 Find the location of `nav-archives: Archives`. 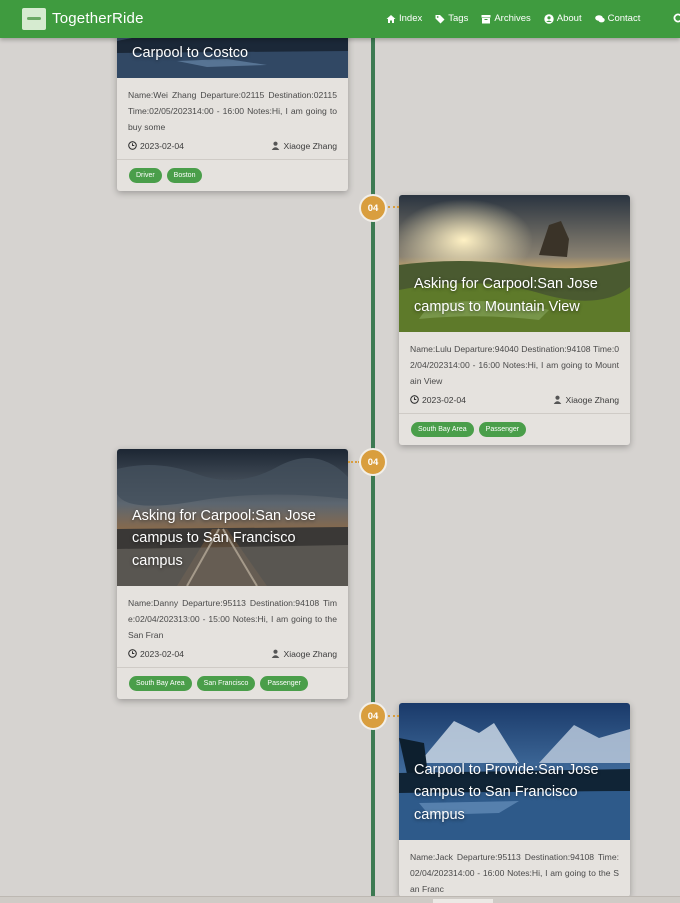

nav-archives: Archives is located at coordinates (506, 18).